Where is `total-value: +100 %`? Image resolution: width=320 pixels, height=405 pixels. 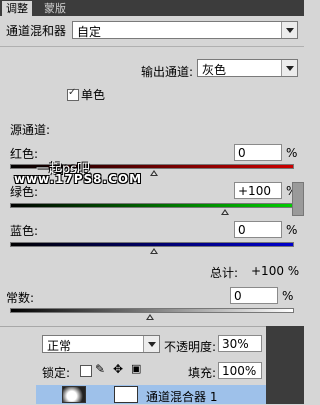 total-value: +100 % is located at coordinates (275, 271).